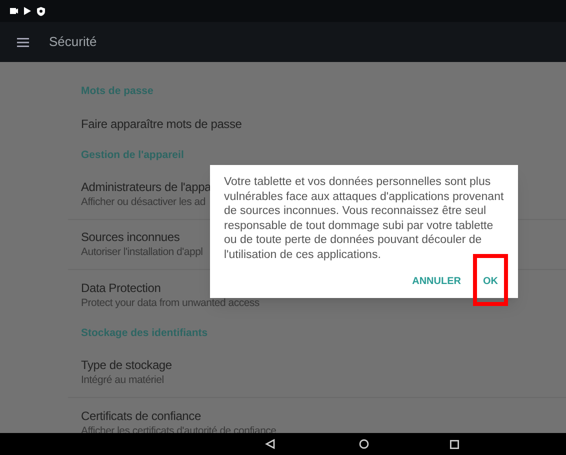 This screenshot has width=566, height=455. I want to click on dialog-button: OK, so click(490, 281).